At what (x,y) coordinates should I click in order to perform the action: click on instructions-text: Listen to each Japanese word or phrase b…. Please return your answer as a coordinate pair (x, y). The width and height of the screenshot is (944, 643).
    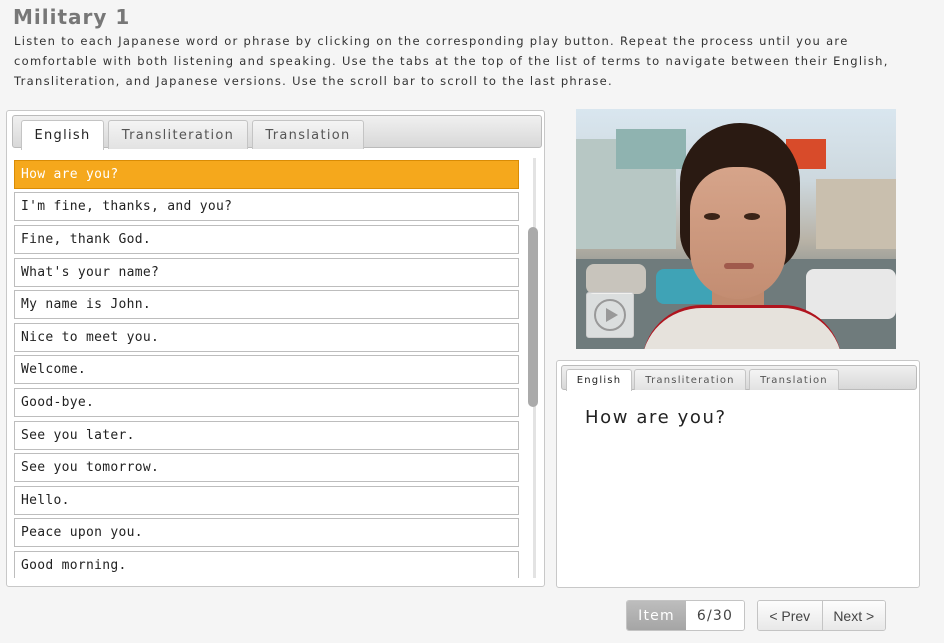
    Looking at the image, I should click on (451, 61).